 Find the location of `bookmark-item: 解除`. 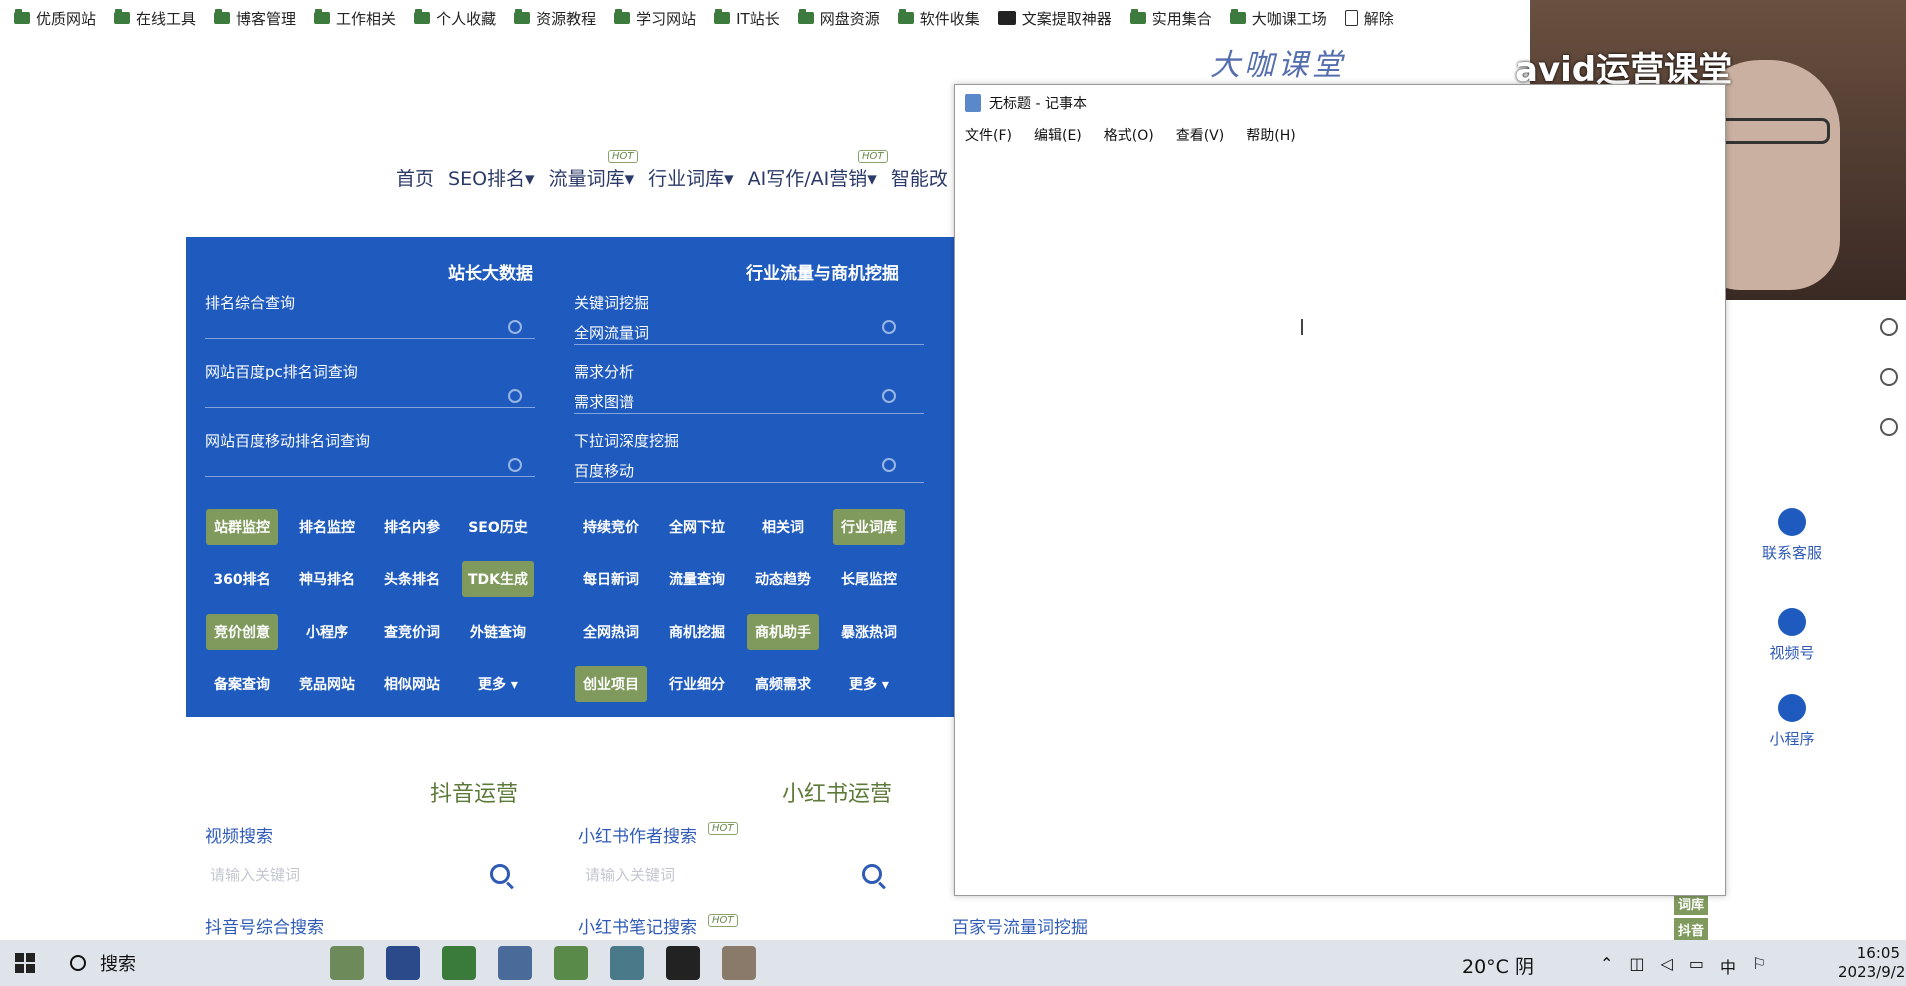

bookmark-item: 解除 is located at coordinates (1369, 18).